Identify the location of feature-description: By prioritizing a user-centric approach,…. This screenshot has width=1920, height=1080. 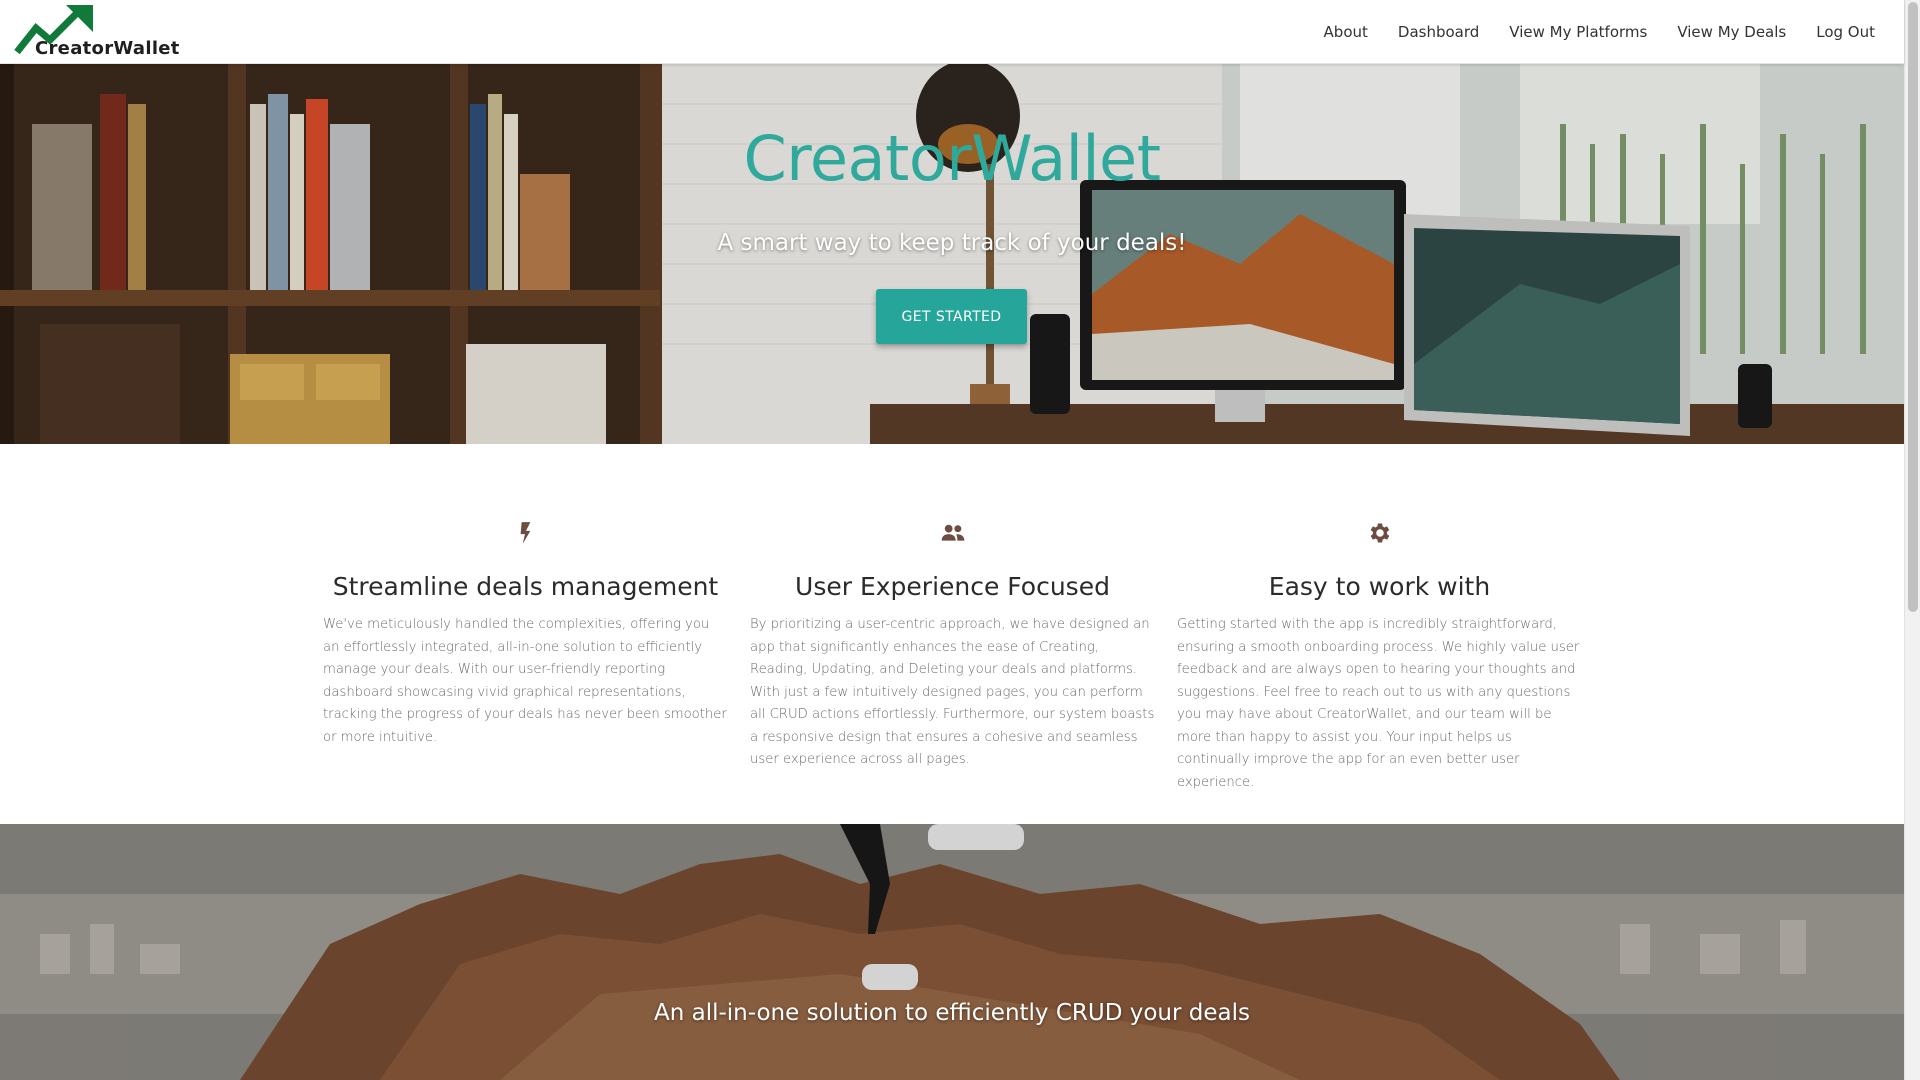
(952, 692).